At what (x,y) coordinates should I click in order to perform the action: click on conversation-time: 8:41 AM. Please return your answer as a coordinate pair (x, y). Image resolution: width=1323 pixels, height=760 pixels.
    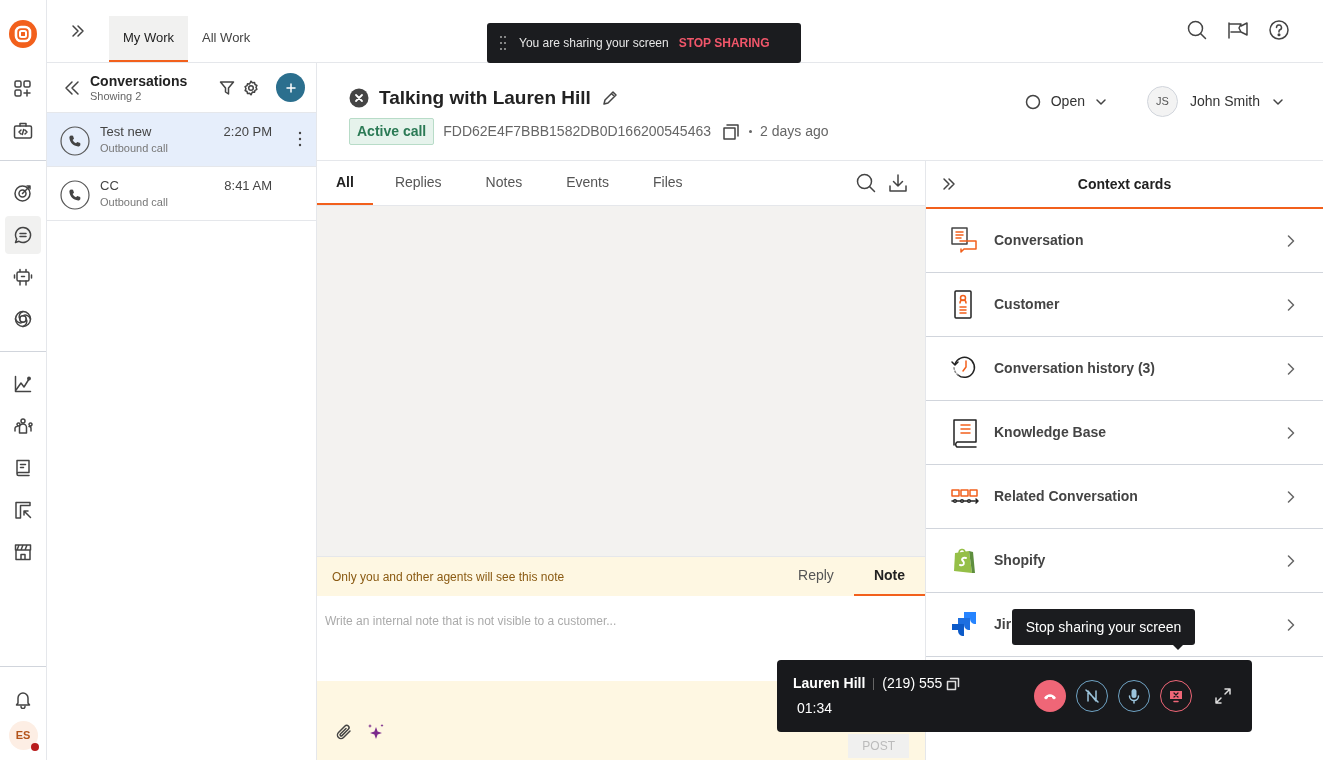
    Looking at the image, I should click on (248, 185).